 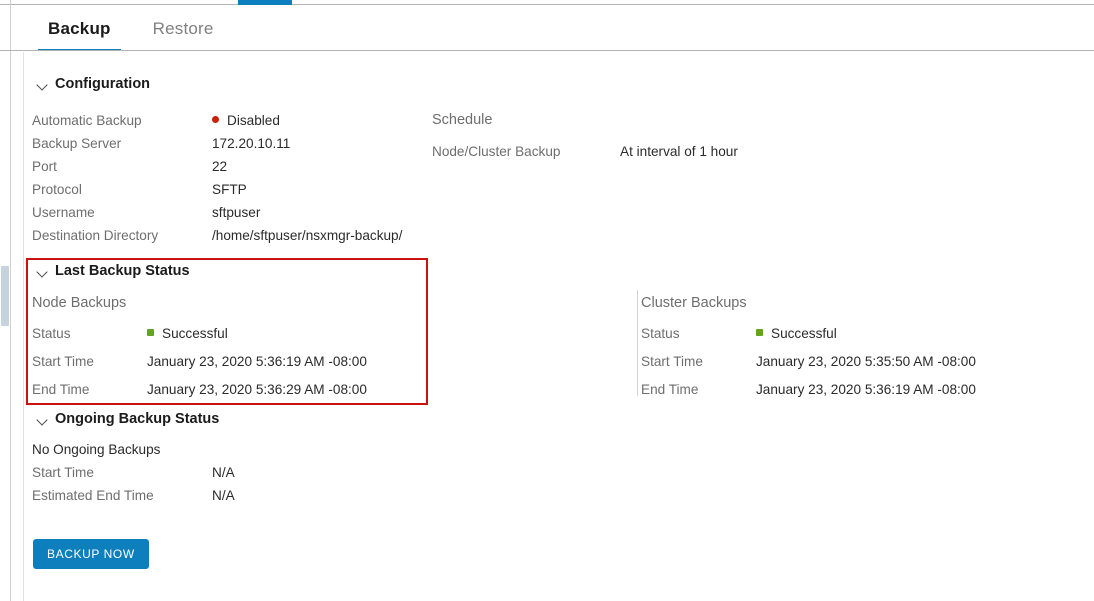 What do you see at coordinates (131, 35) in the screenshot?
I see `tab-list: Backup Restore` at bounding box center [131, 35].